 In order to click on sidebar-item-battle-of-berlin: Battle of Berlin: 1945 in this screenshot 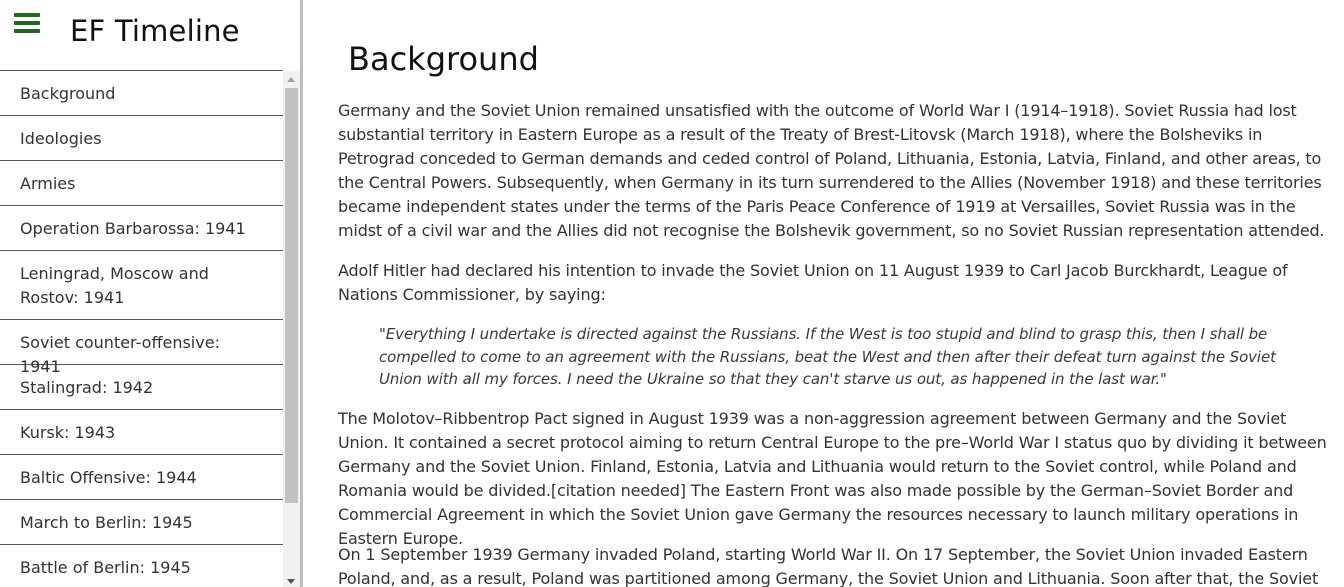, I will do `click(141, 566)`.